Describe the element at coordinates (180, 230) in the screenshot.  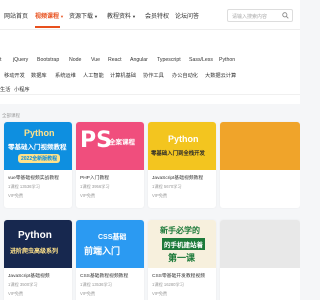
I see `thumb-title: 新手必学的` at that location.